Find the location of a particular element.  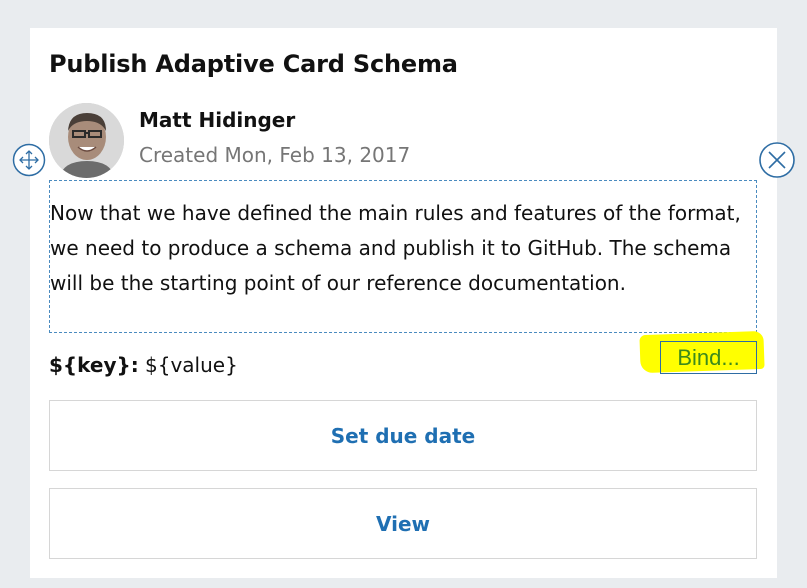

author-name: Matt Hidinger is located at coordinates (217, 120).